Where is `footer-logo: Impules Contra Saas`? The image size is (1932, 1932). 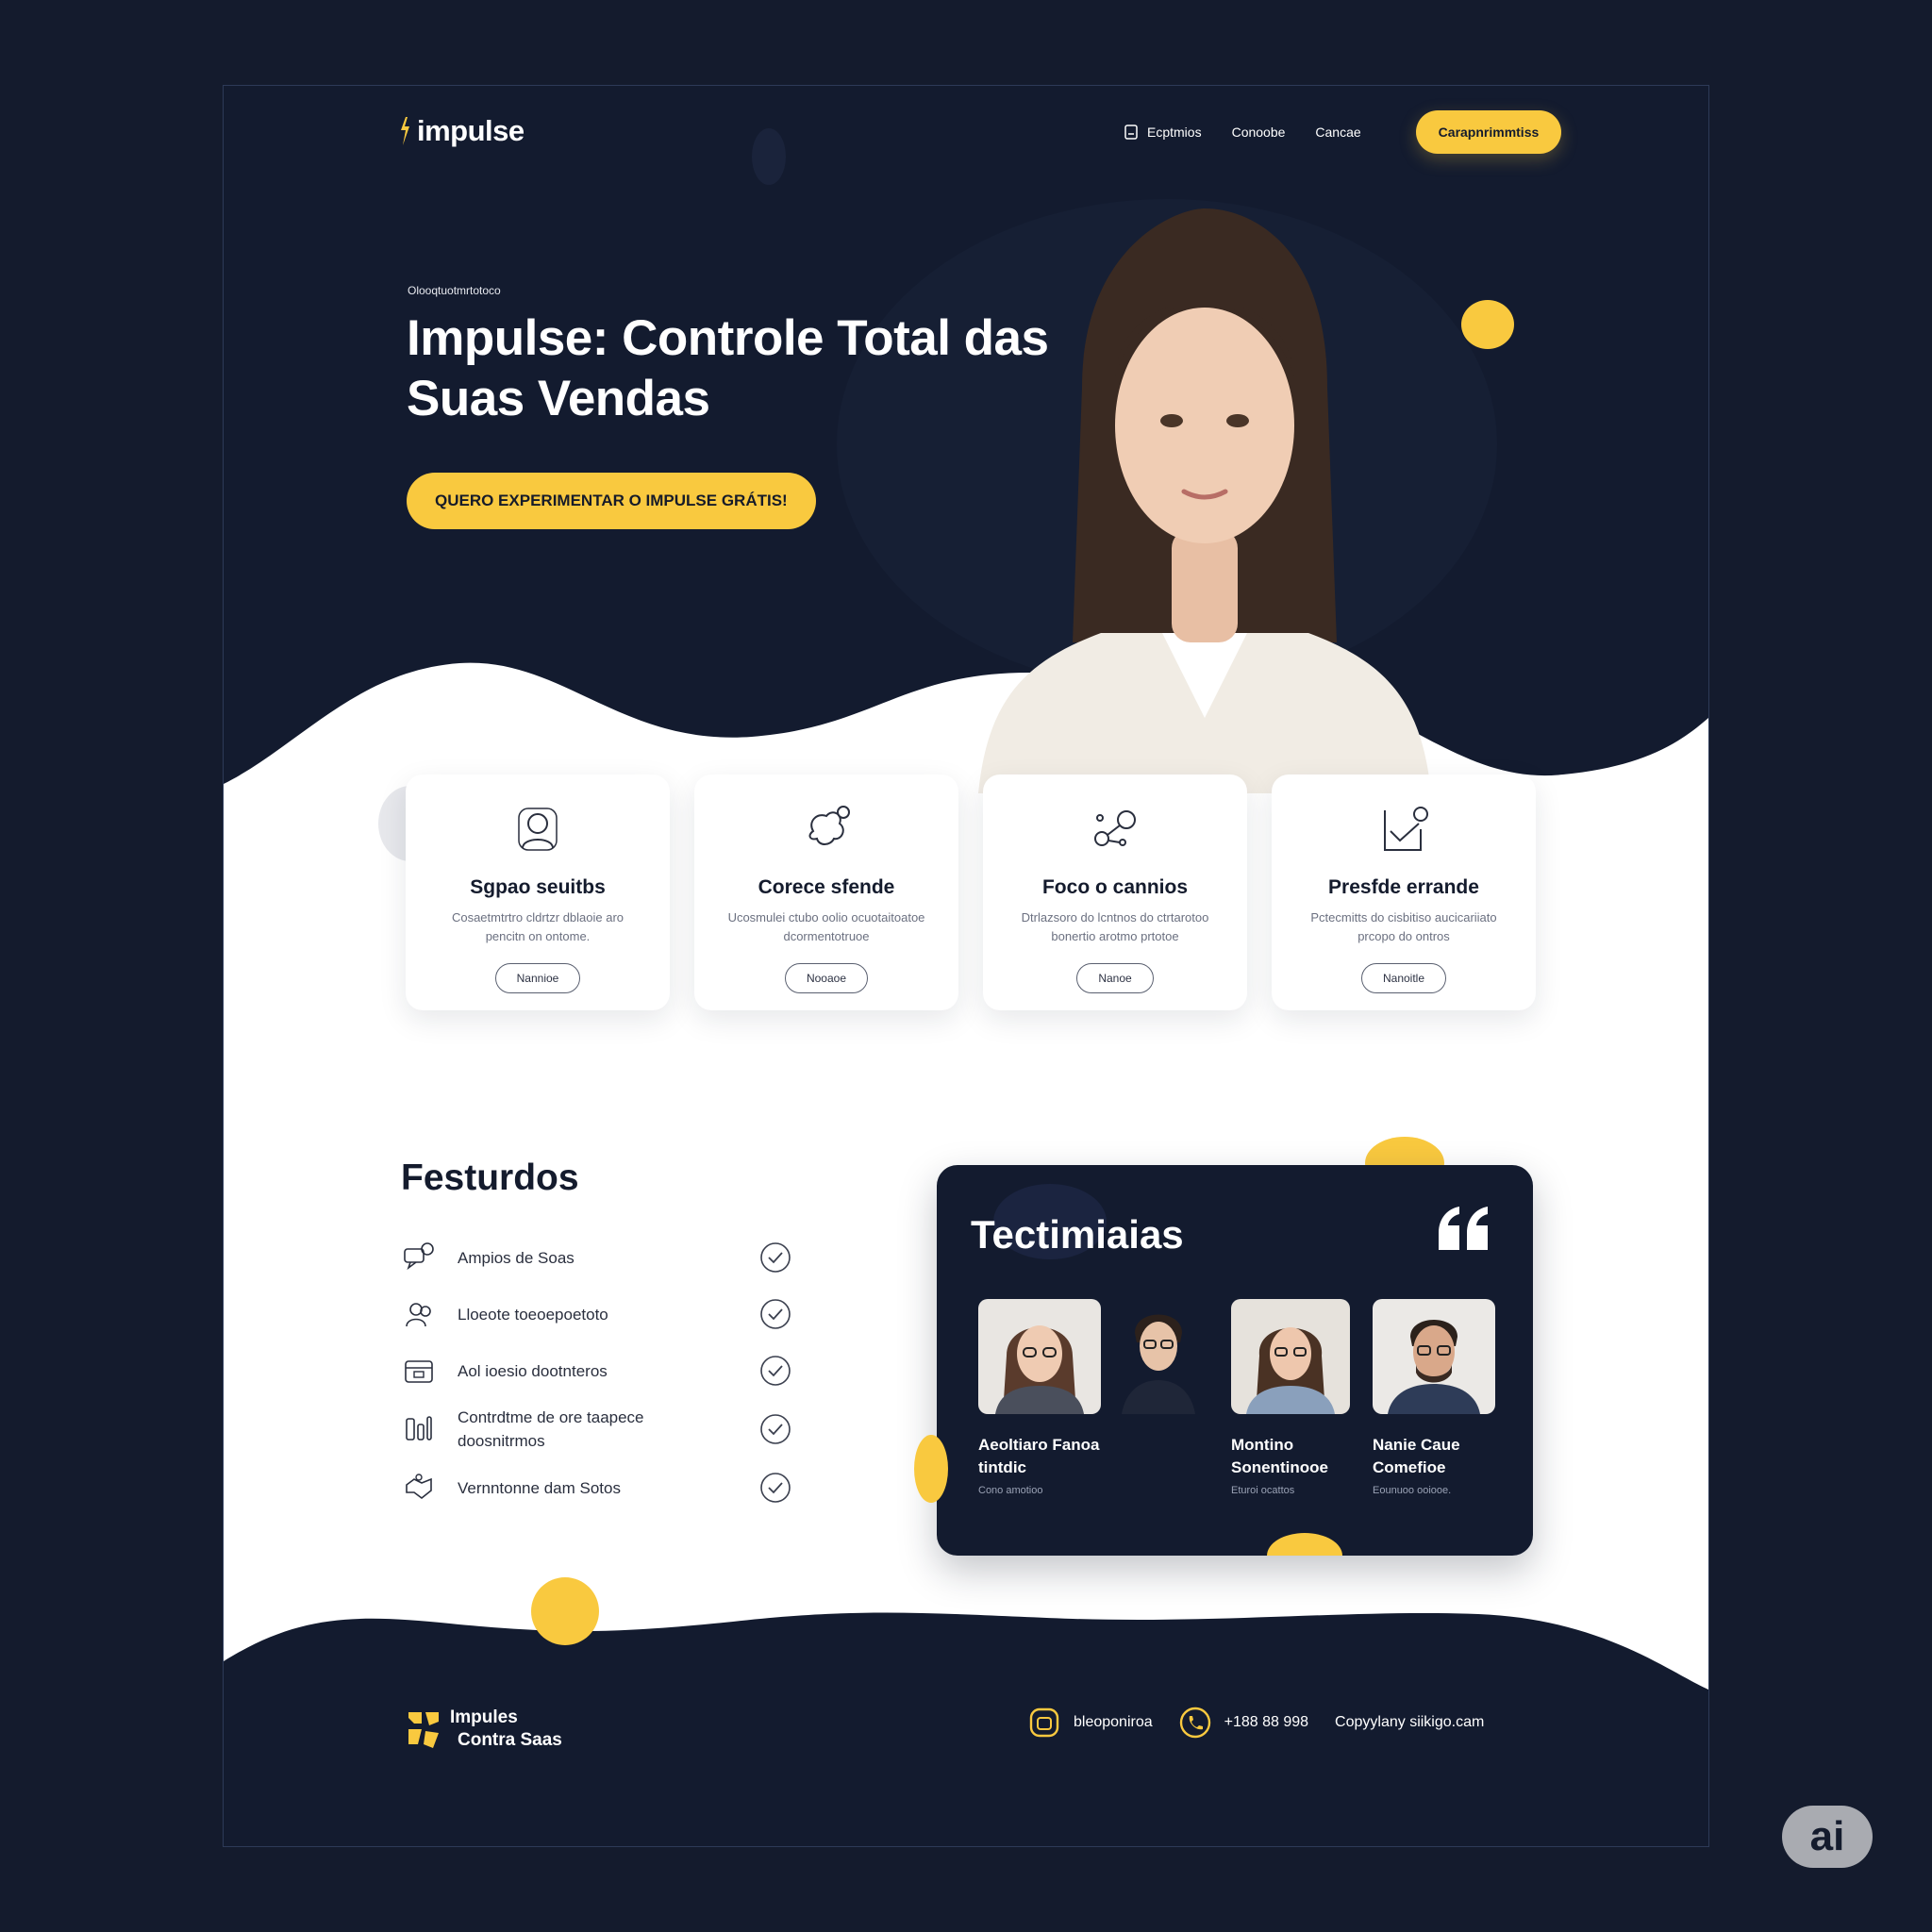
footer-logo: Impules Contra Saas is located at coordinates (484, 1729).